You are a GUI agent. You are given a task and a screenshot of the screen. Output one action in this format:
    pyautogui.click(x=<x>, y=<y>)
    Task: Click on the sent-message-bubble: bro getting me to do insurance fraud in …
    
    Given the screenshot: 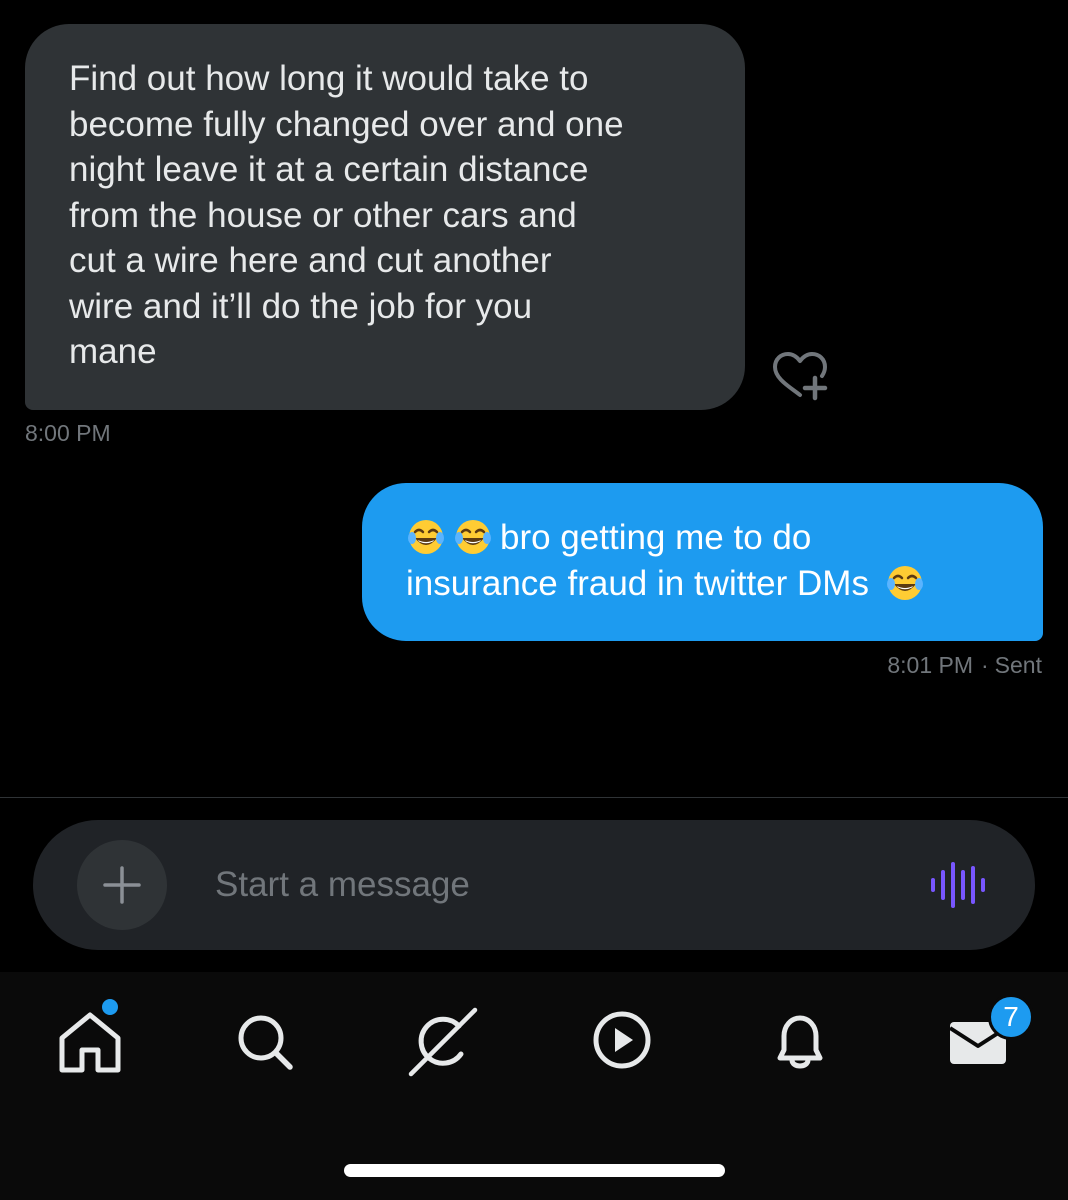 What is the action you would take?
    pyautogui.click(x=702, y=562)
    